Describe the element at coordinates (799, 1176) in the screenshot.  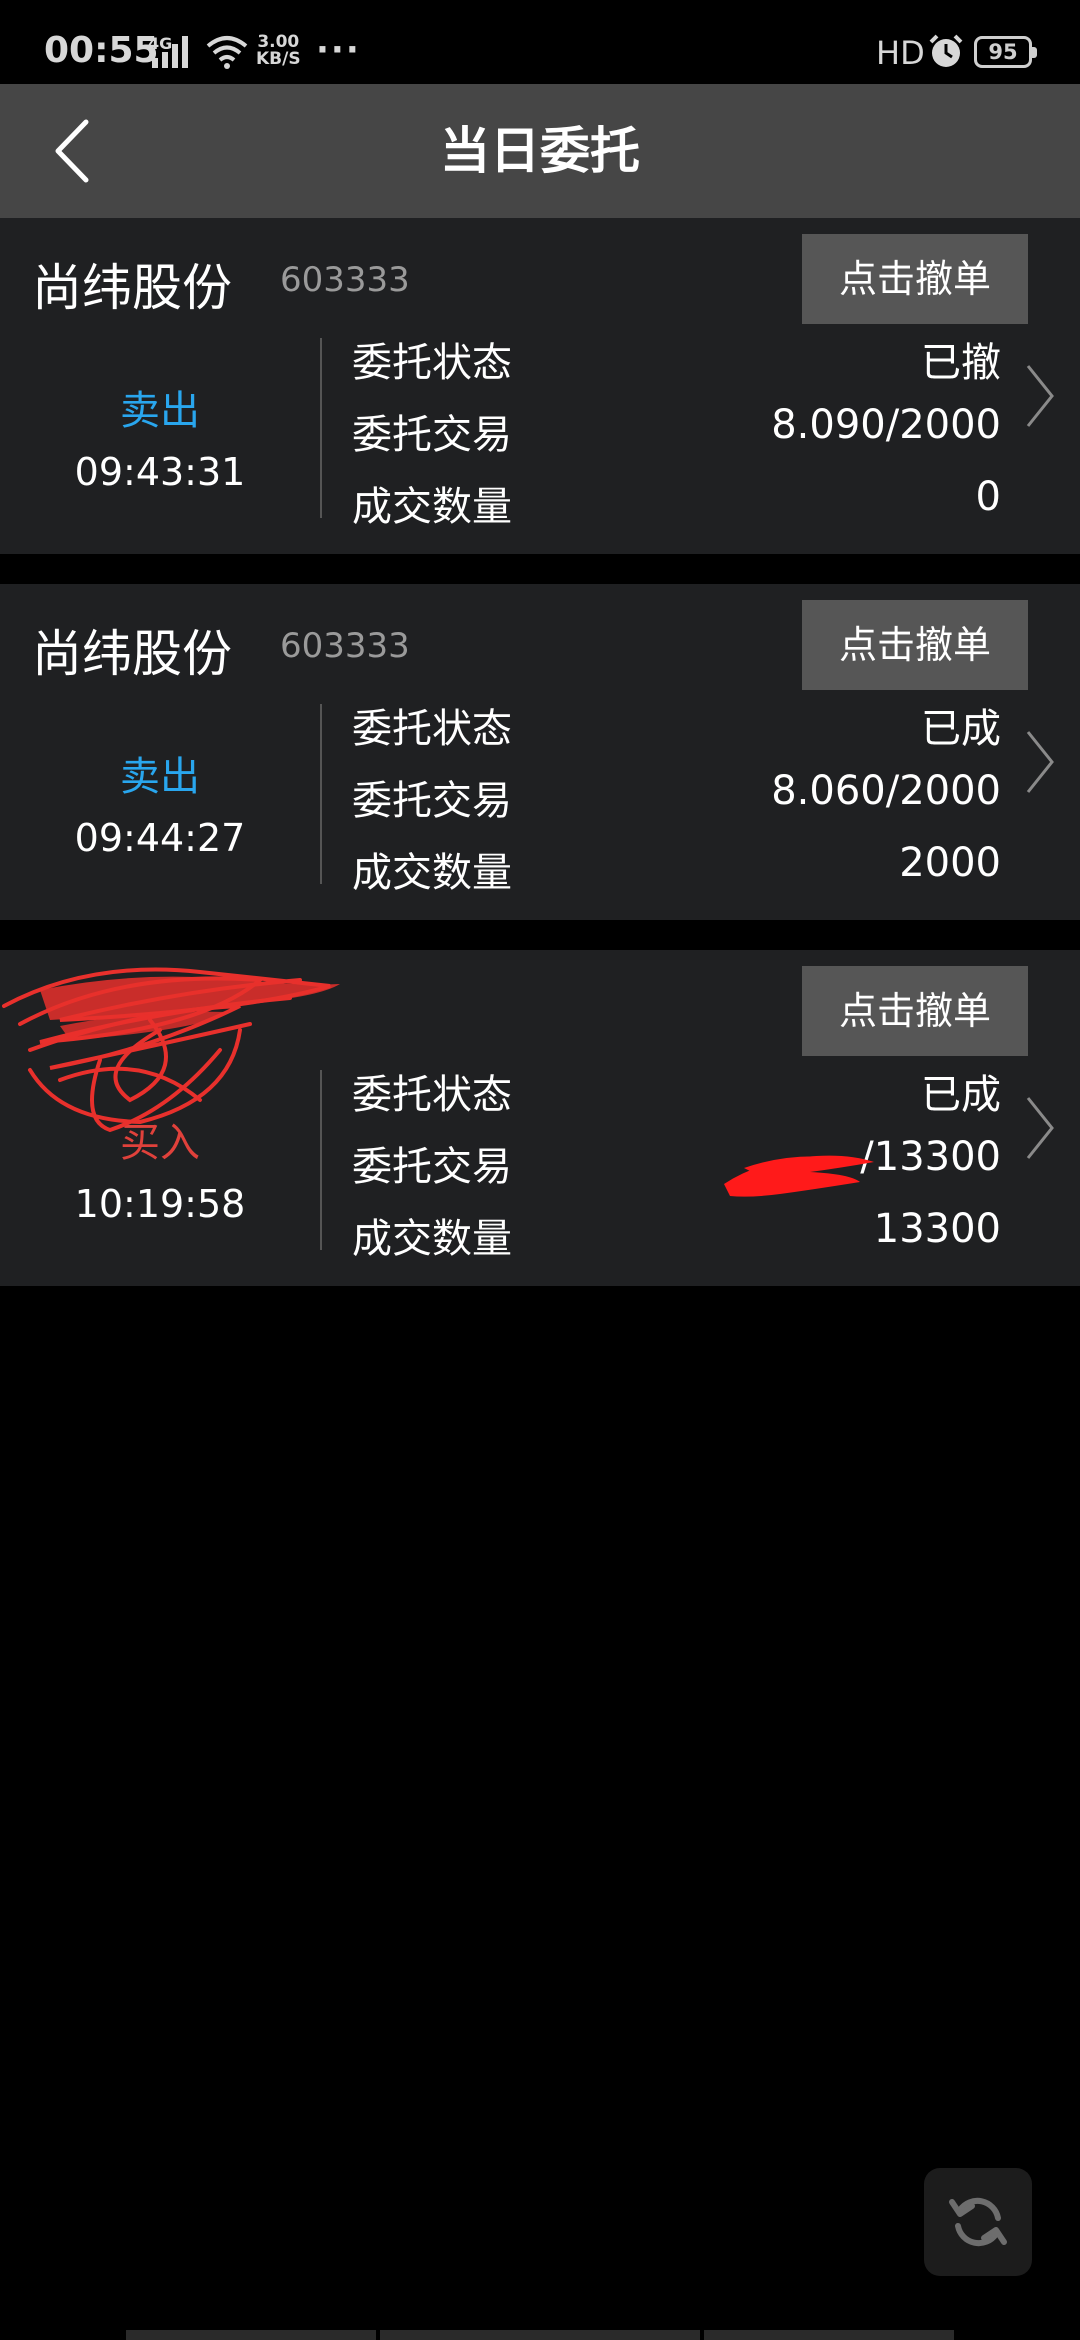
I see `redaction-scribble` at that location.